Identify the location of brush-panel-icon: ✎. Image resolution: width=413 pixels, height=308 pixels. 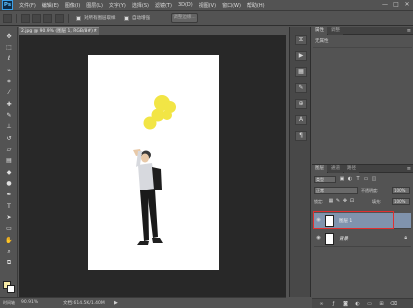
(301, 88).